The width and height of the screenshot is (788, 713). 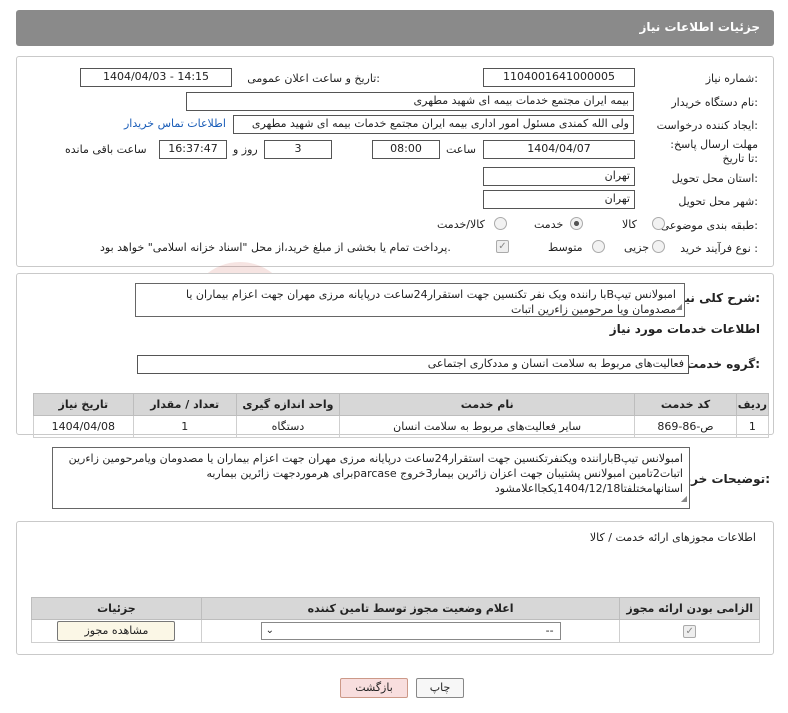 I want to click on category-option-goods-service: کالا/خدمت, so click(x=461, y=224).